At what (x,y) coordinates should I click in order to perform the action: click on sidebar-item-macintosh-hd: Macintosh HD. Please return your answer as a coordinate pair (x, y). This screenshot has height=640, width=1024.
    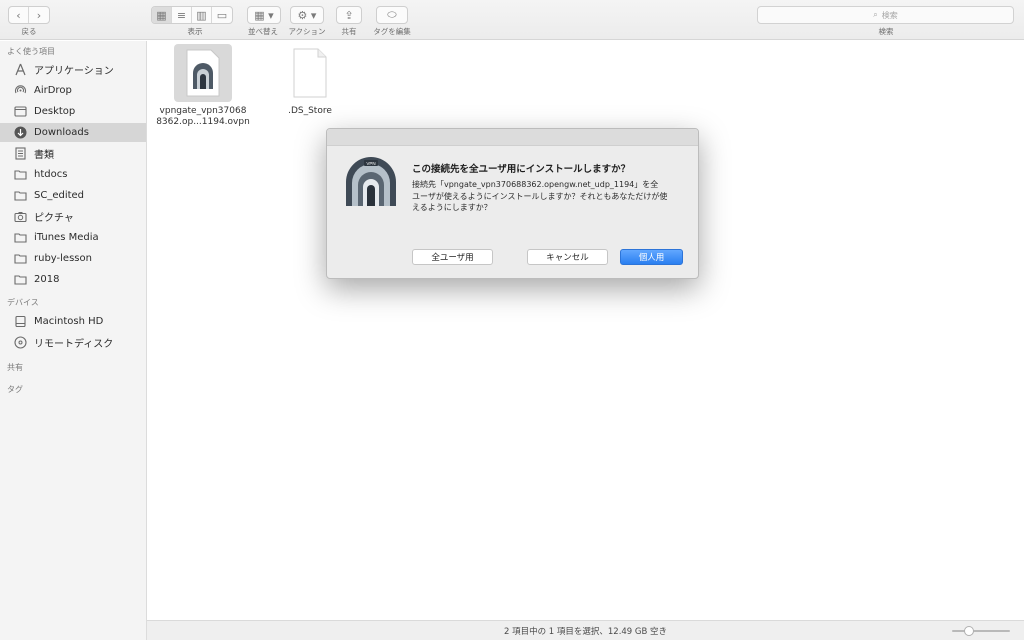
    Looking at the image, I should click on (73, 321).